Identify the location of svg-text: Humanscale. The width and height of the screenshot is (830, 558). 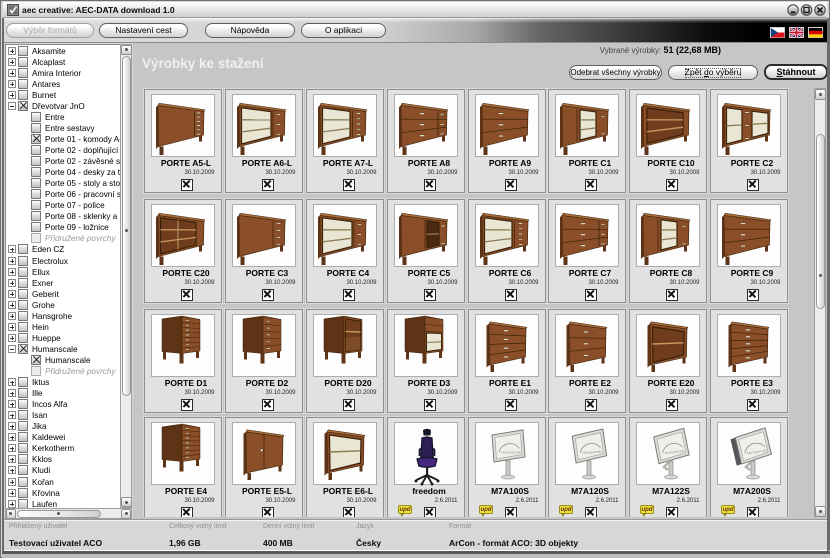
(511, 453).